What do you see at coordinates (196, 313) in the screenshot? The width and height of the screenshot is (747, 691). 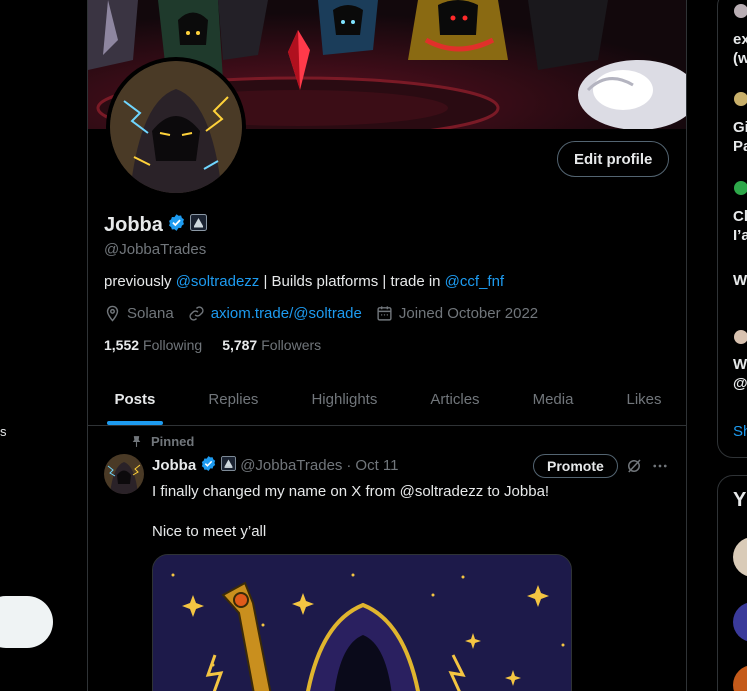 I see `link-icon` at bounding box center [196, 313].